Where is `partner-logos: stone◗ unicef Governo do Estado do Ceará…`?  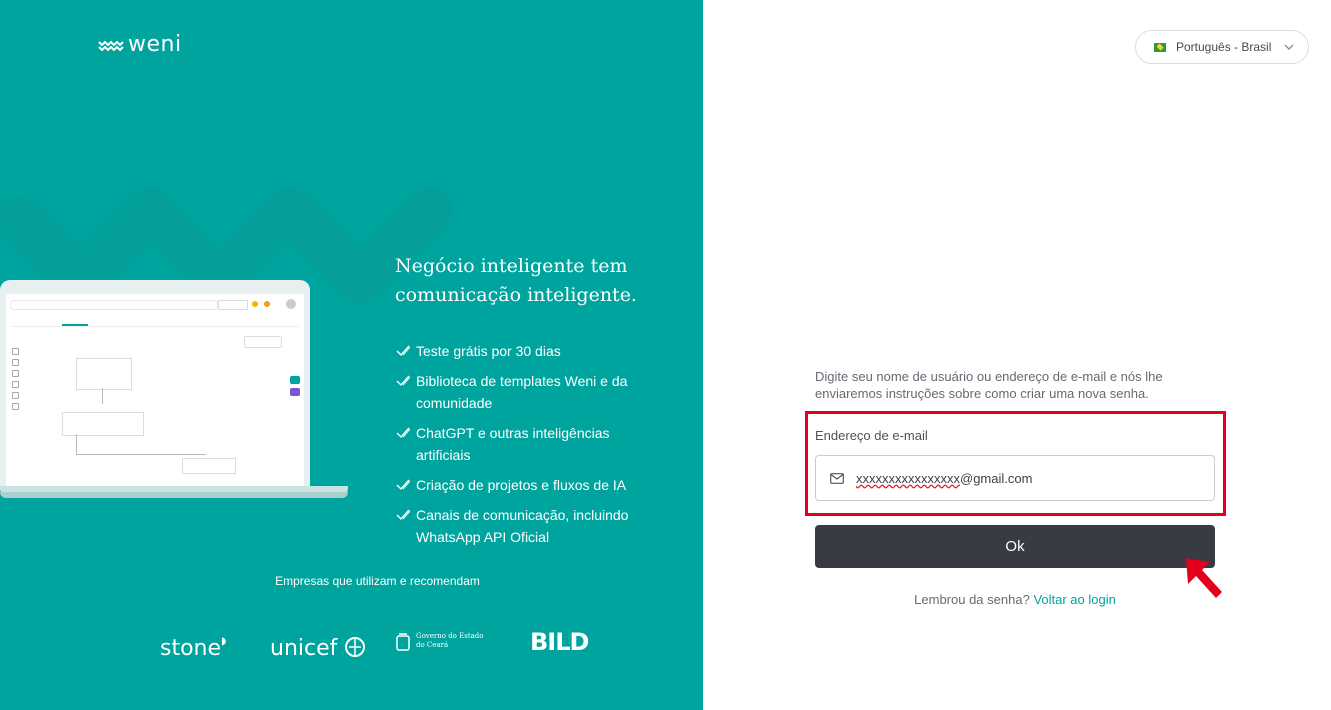
partner-logos: stone◗ unicef Governo do Estado do Ceará… is located at coordinates (395, 648).